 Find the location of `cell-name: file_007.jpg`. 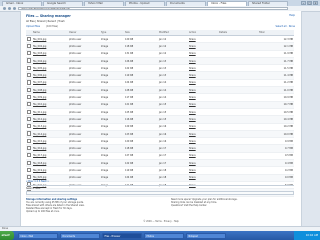

cell-name: file_007.jpg is located at coordinates (50, 83).